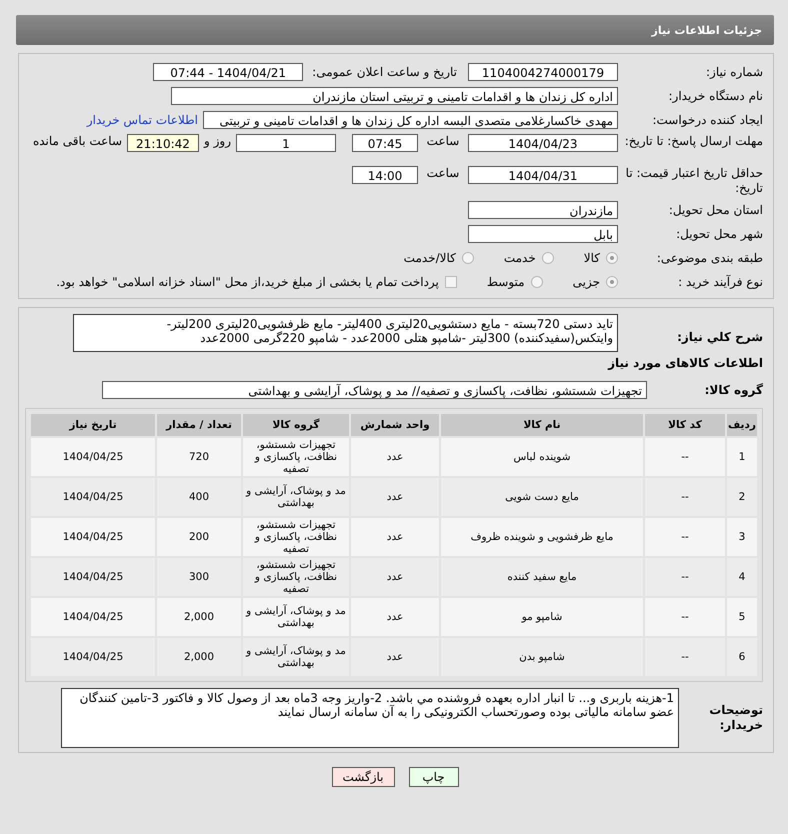  Describe the element at coordinates (734, 72) in the screenshot. I see `field-label: شماره نیاز:` at that location.